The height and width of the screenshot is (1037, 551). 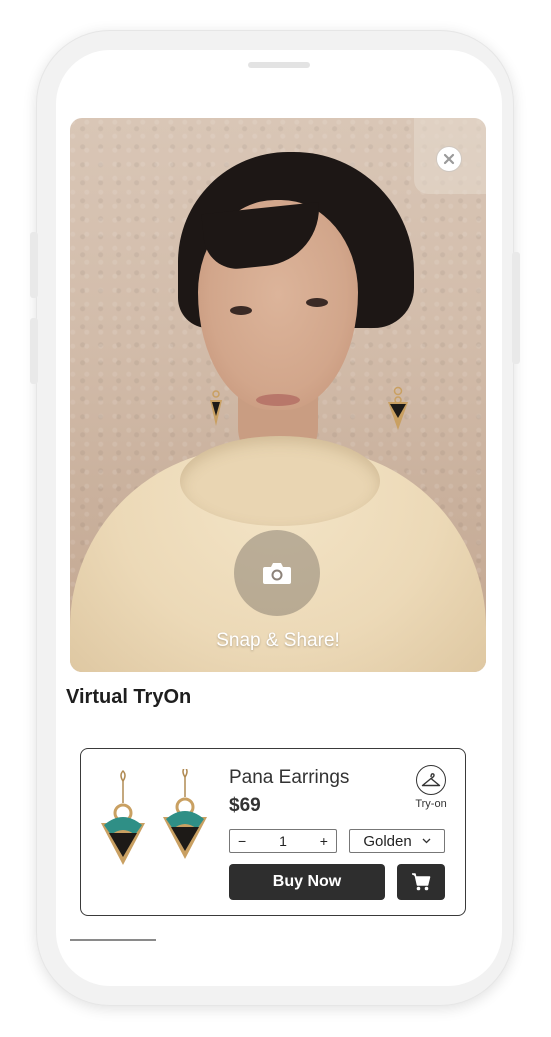 I want to click on increment-button: +, so click(x=324, y=841).